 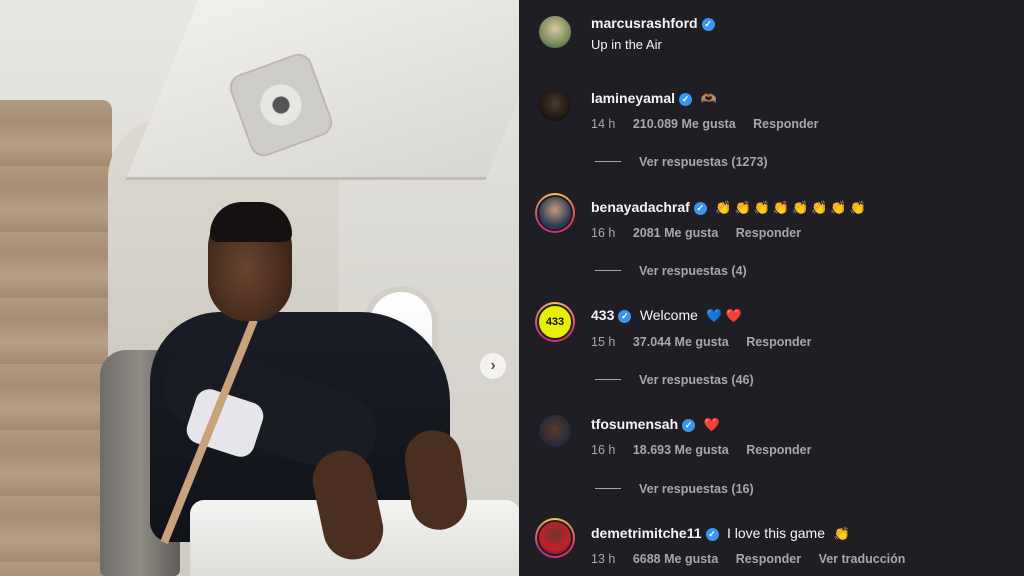 I want to click on view-replies: Ver respuestas (46), so click(x=674, y=380).